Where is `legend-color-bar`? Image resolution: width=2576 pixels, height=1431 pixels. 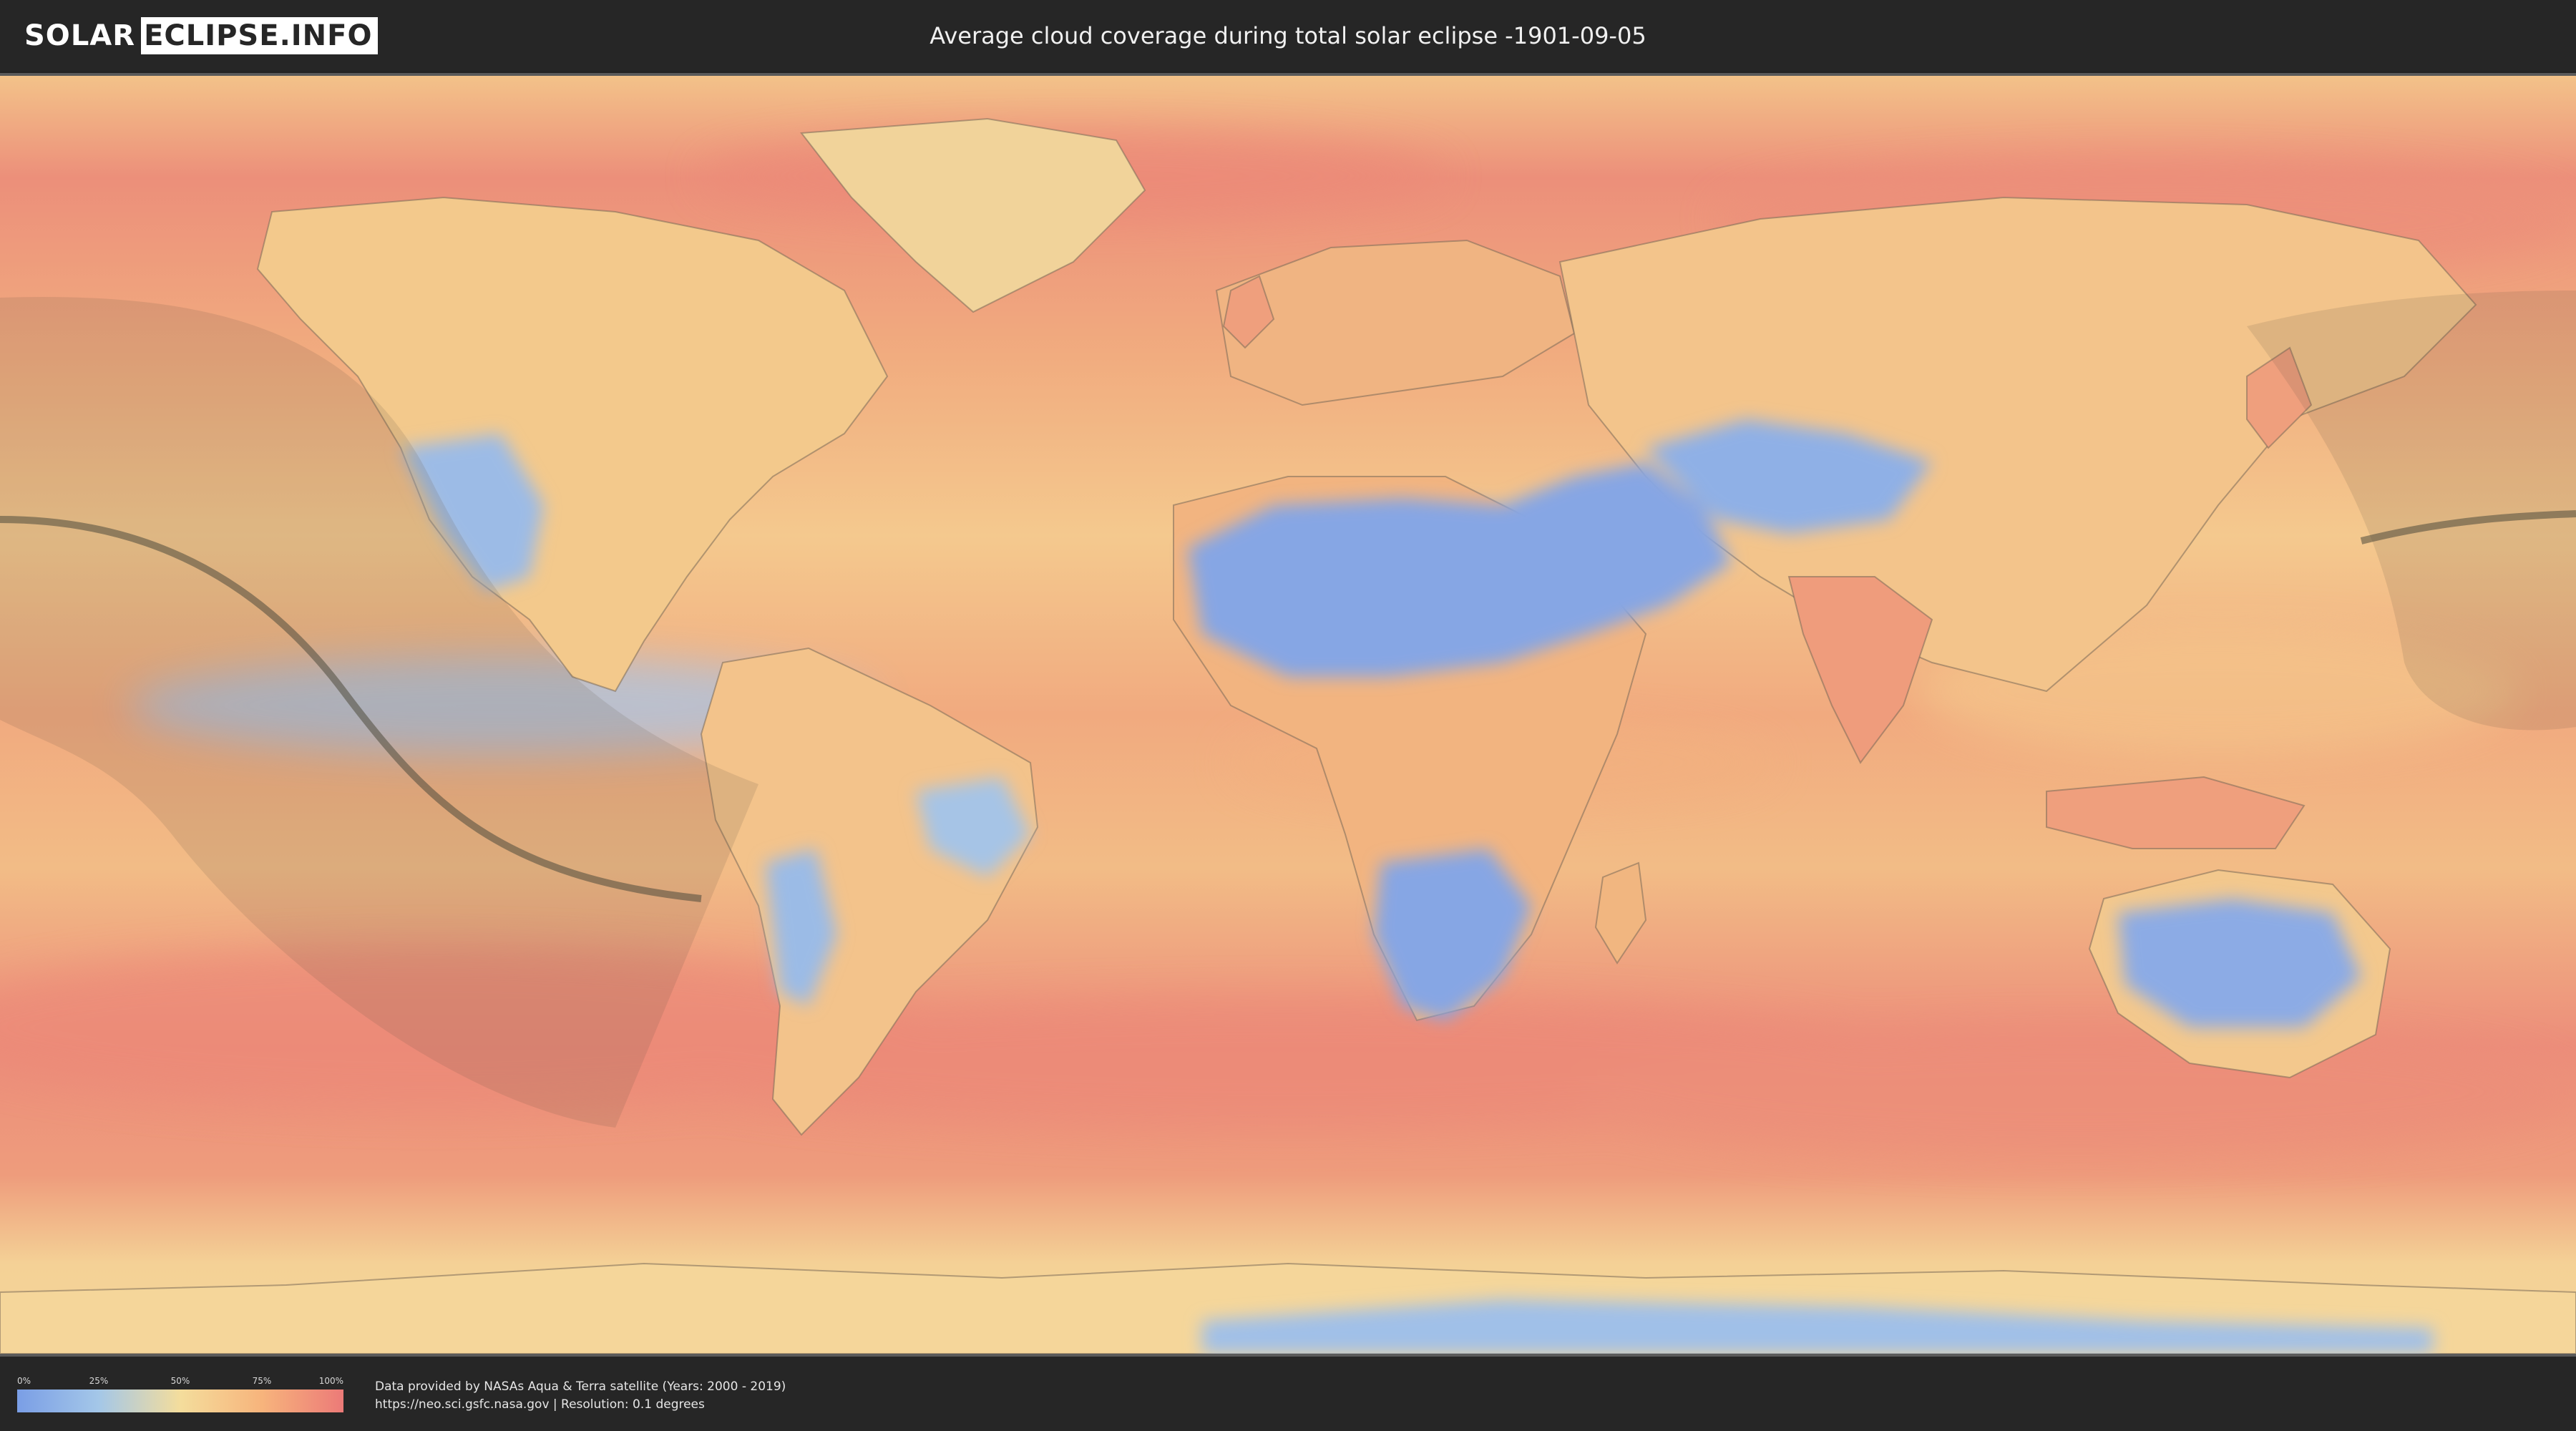 legend-color-bar is located at coordinates (180, 1401).